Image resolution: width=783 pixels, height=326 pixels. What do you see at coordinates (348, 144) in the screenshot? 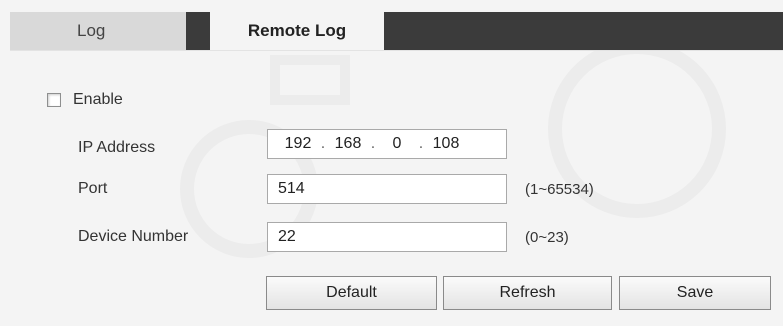
I see `ip-octet-2: 168` at bounding box center [348, 144].